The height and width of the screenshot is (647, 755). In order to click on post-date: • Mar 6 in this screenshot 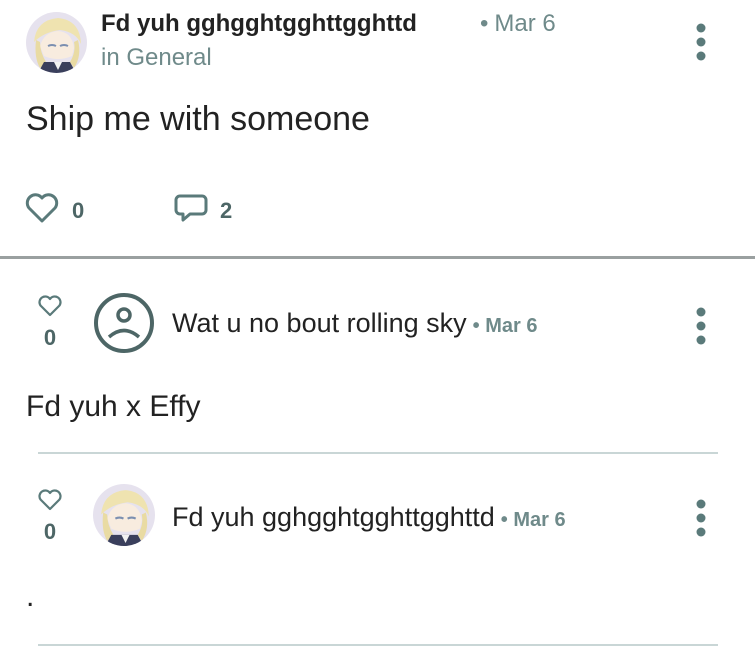, I will do `click(518, 24)`.